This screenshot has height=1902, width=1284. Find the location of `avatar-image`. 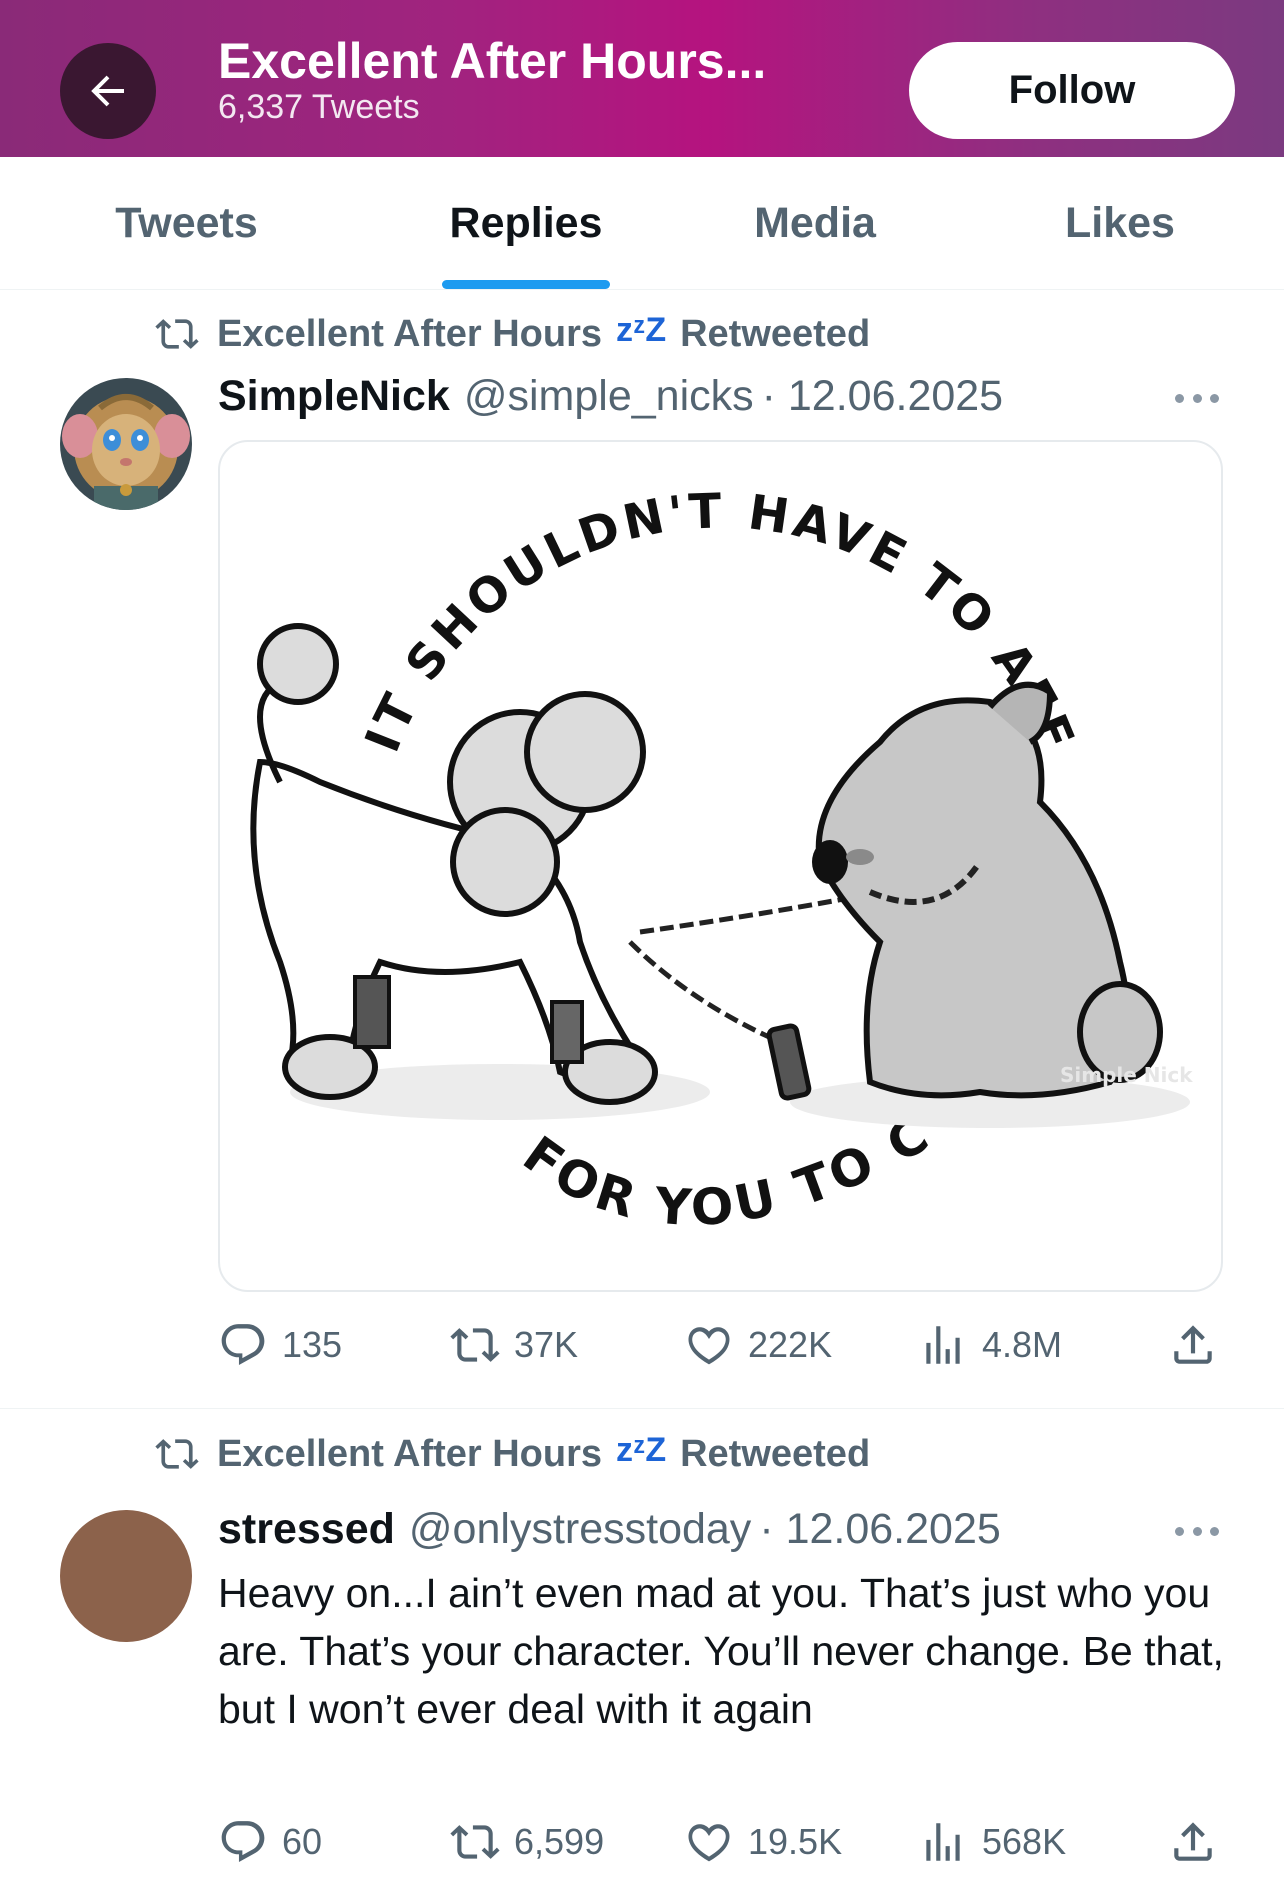

avatar-image is located at coordinates (126, 444).